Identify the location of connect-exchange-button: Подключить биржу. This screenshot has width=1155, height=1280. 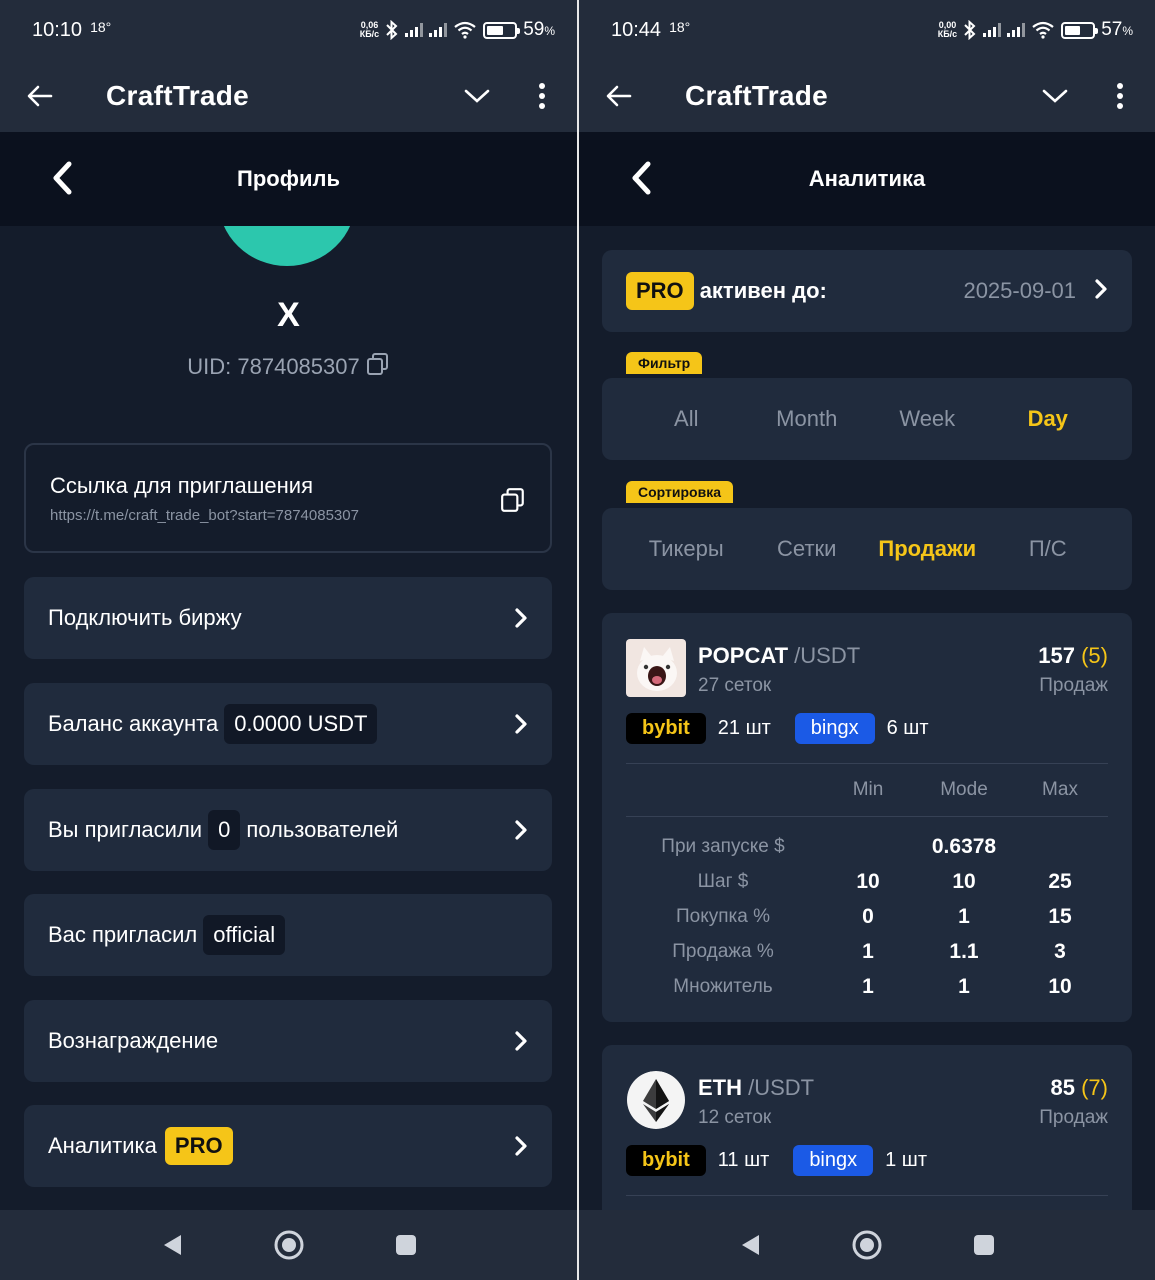
(288, 618).